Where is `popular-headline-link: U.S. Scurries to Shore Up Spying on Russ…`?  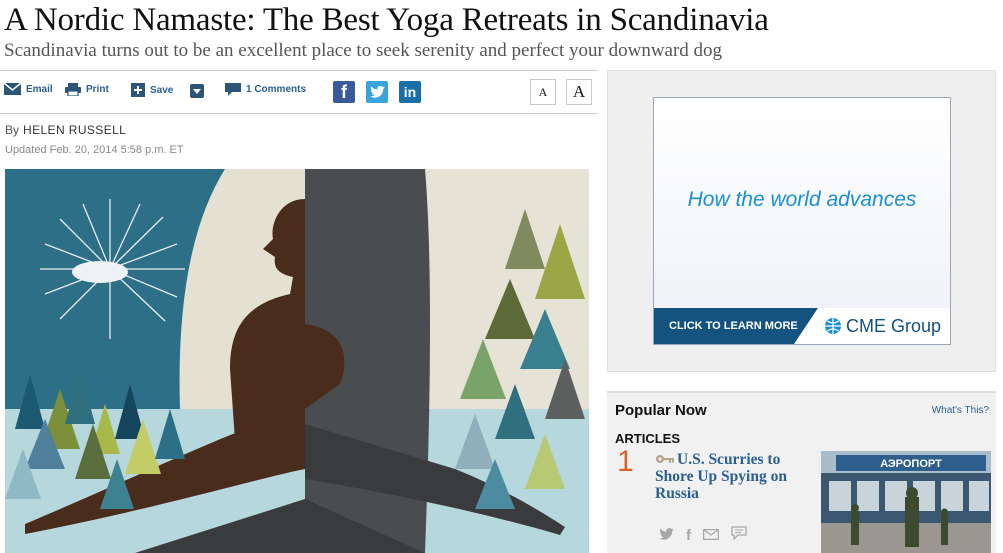 popular-headline-link: U.S. Scurries to Shore Up Spying on Russ… is located at coordinates (735, 476).